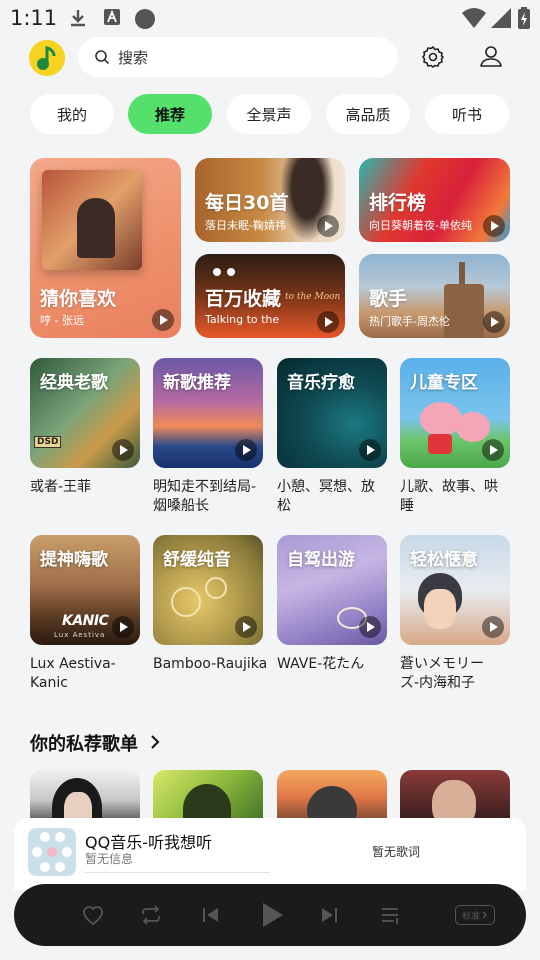 The height and width of the screenshot is (960, 540). What do you see at coordinates (269, 114) in the screenshot?
I see `tab-surround-sound: 全景声` at bounding box center [269, 114].